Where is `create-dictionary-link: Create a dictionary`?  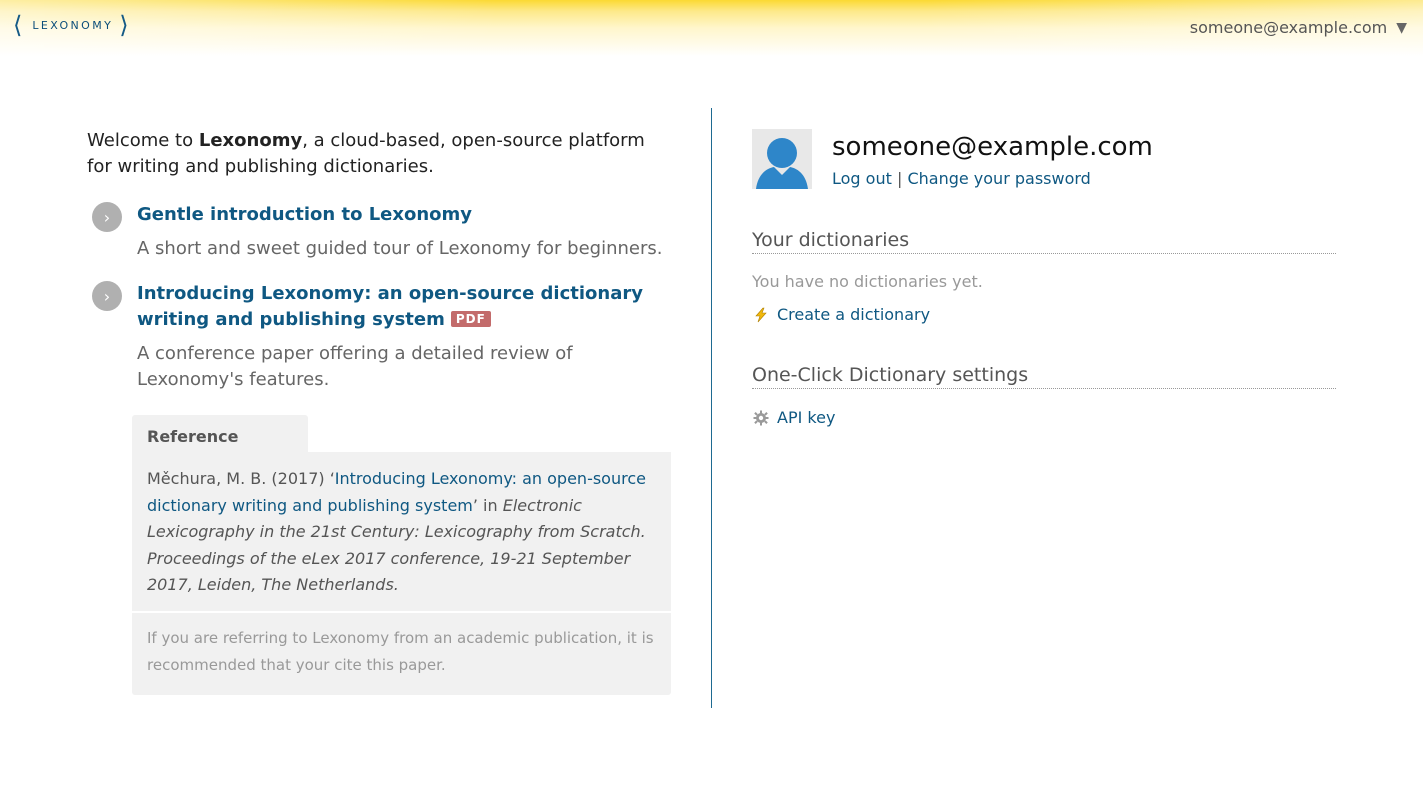
create-dictionary-link: Create a dictionary is located at coordinates (853, 314).